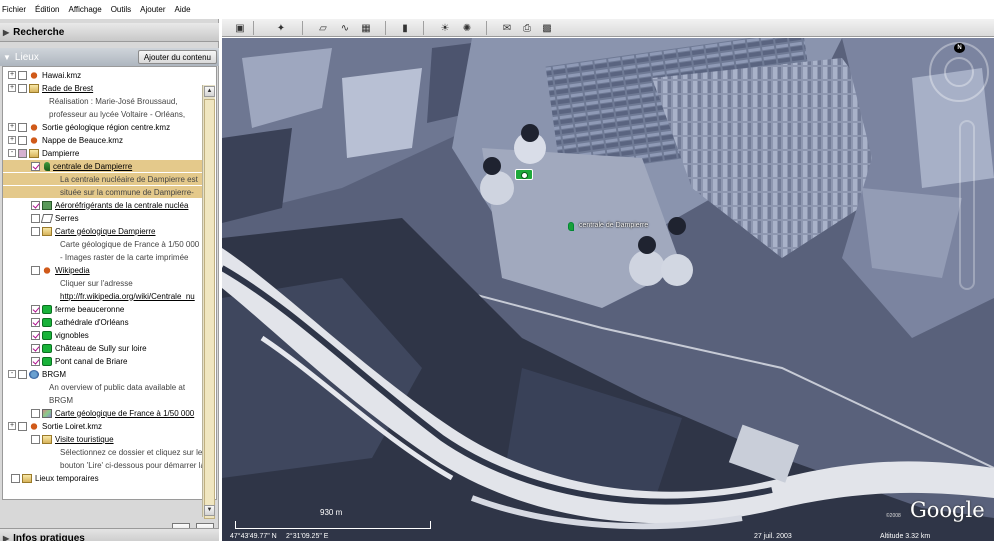 This screenshot has height=541, width=994. I want to click on tree-item-label: Rade de Brest, so click(67, 88).